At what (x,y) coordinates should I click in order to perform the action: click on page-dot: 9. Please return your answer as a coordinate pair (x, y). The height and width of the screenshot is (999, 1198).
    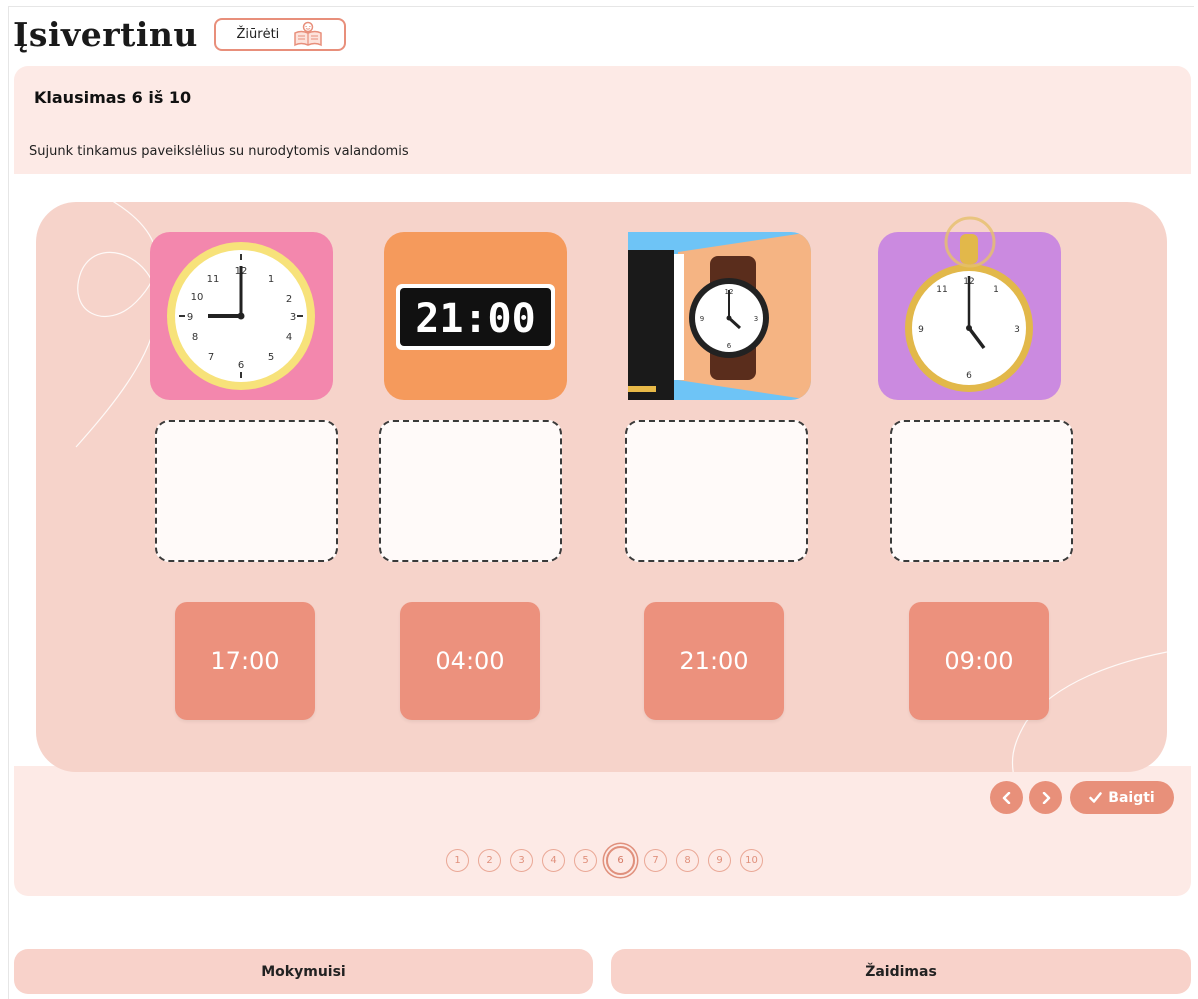
    Looking at the image, I should click on (719, 860).